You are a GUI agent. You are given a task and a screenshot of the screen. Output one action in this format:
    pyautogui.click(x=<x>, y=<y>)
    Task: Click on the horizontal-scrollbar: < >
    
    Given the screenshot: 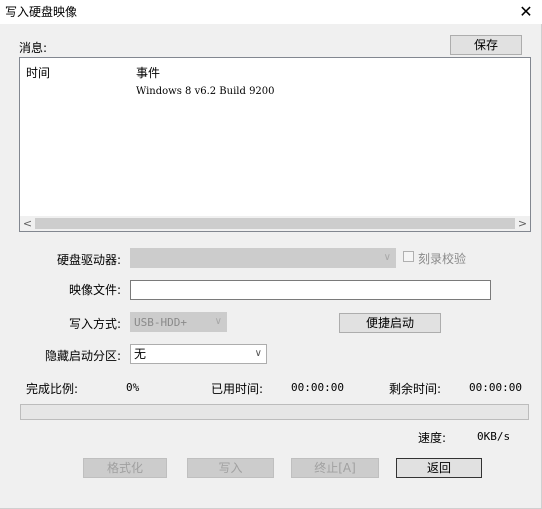 What is the action you would take?
    pyautogui.click(x=275, y=223)
    